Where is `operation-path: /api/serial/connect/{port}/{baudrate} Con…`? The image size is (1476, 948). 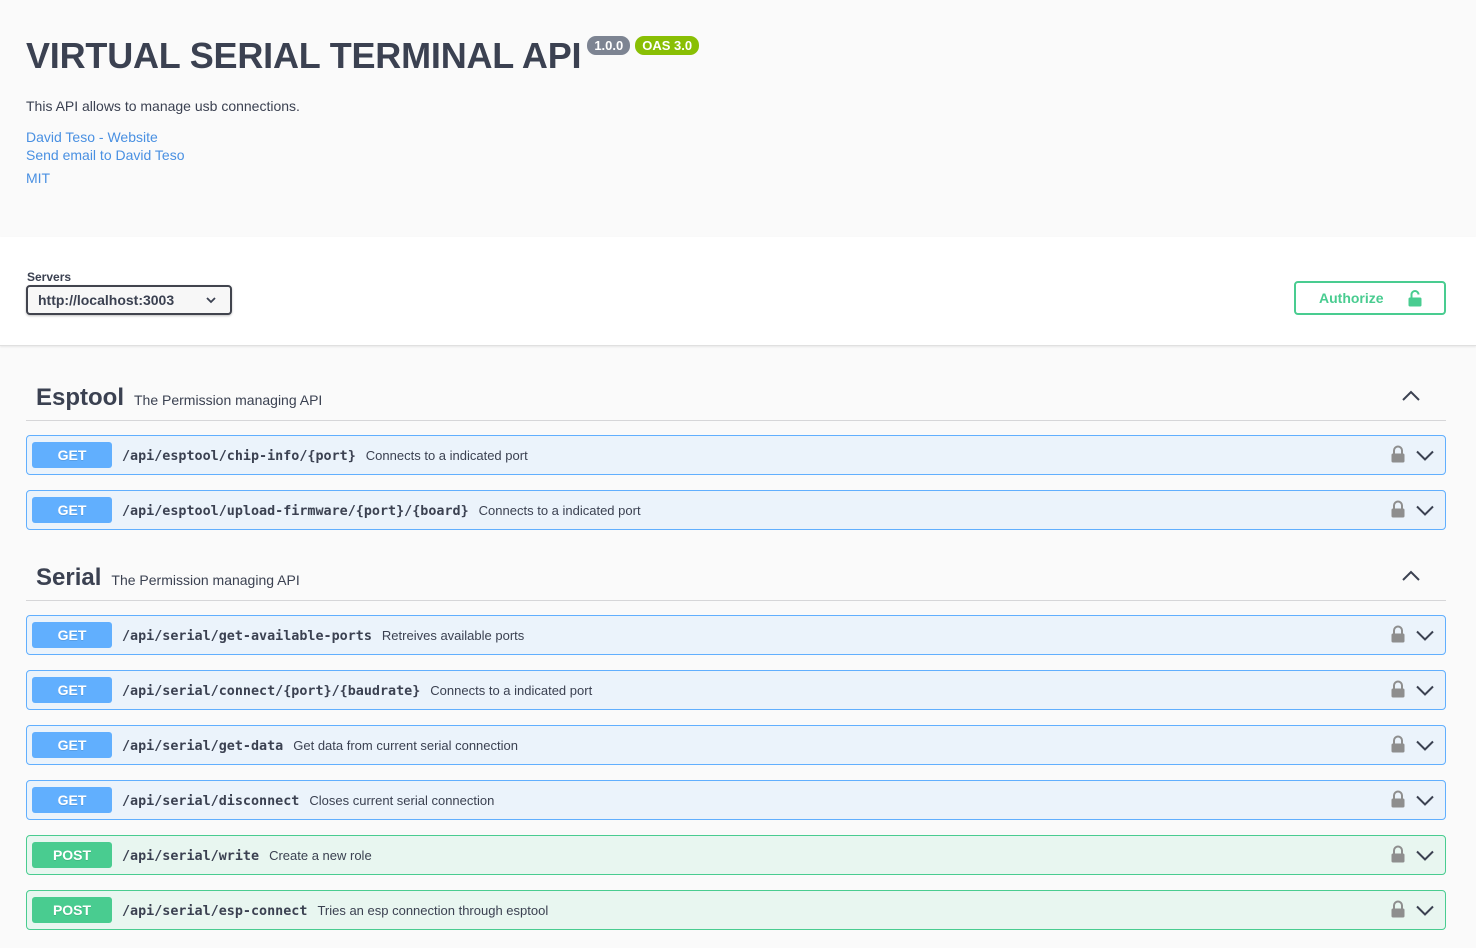 operation-path: /api/serial/connect/{port}/{baudrate} Con… is located at coordinates (357, 691).